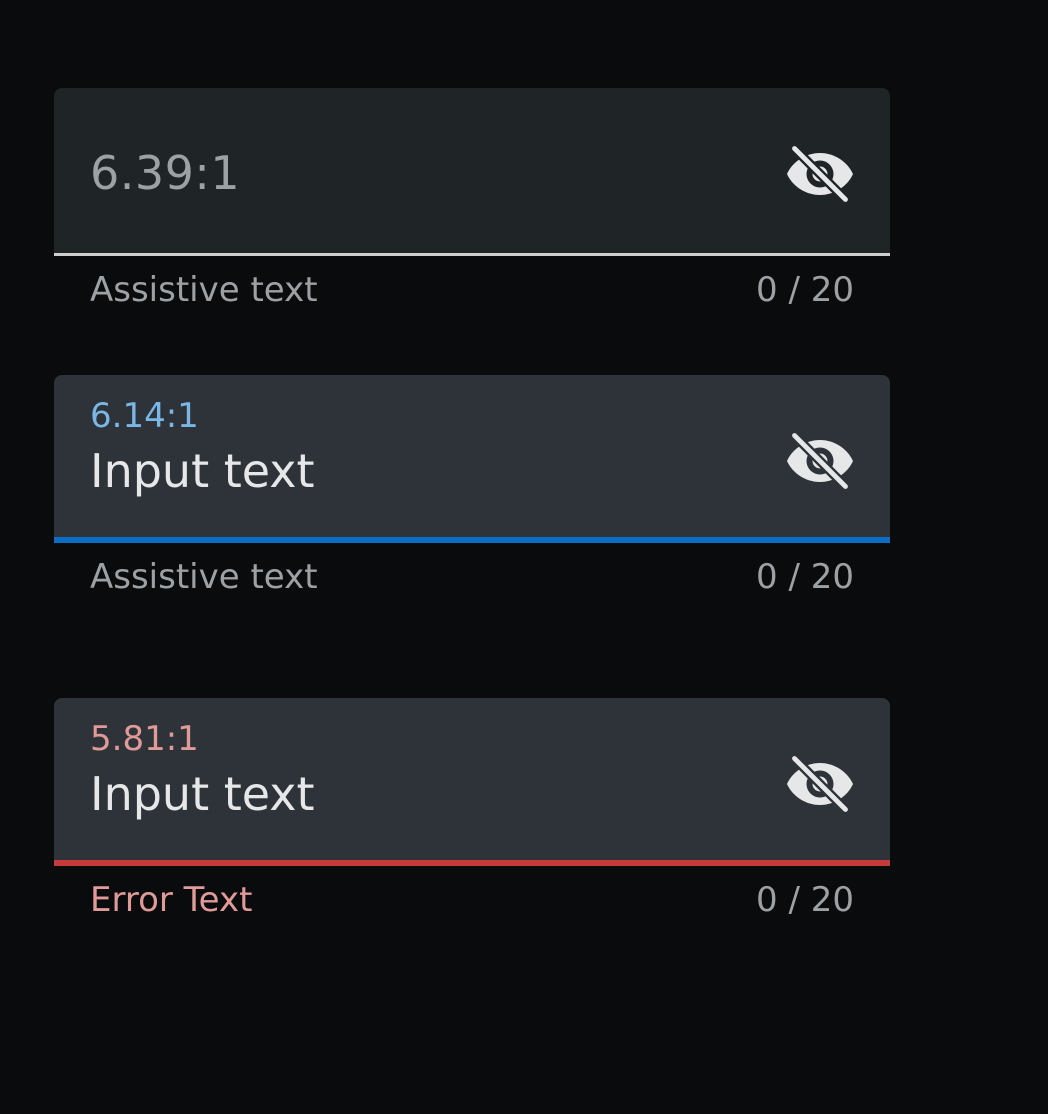 The width and height of the screenshot is (1048, 1114). Describe the element at coordinates (171, 900) in the screenshot. I see `error-text: Error Text` at that location.